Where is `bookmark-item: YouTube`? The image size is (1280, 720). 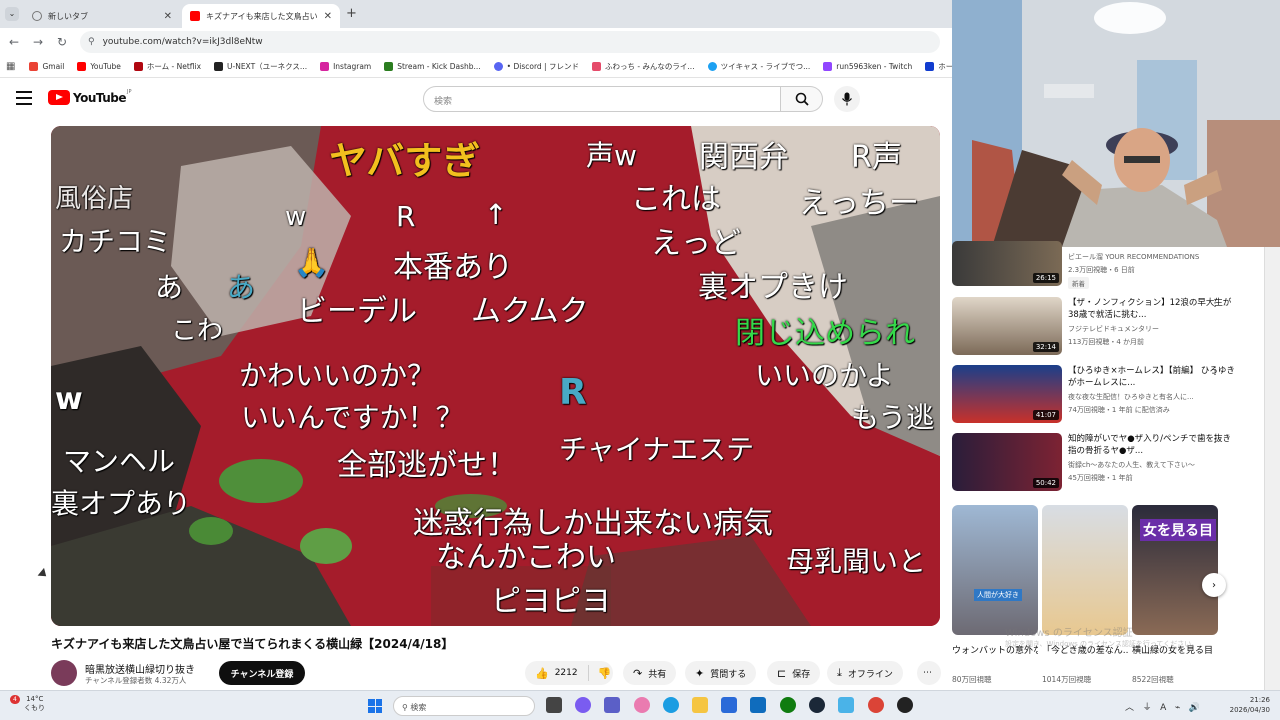 bookmark-item: YouTube is located at coordinates (99, 66).